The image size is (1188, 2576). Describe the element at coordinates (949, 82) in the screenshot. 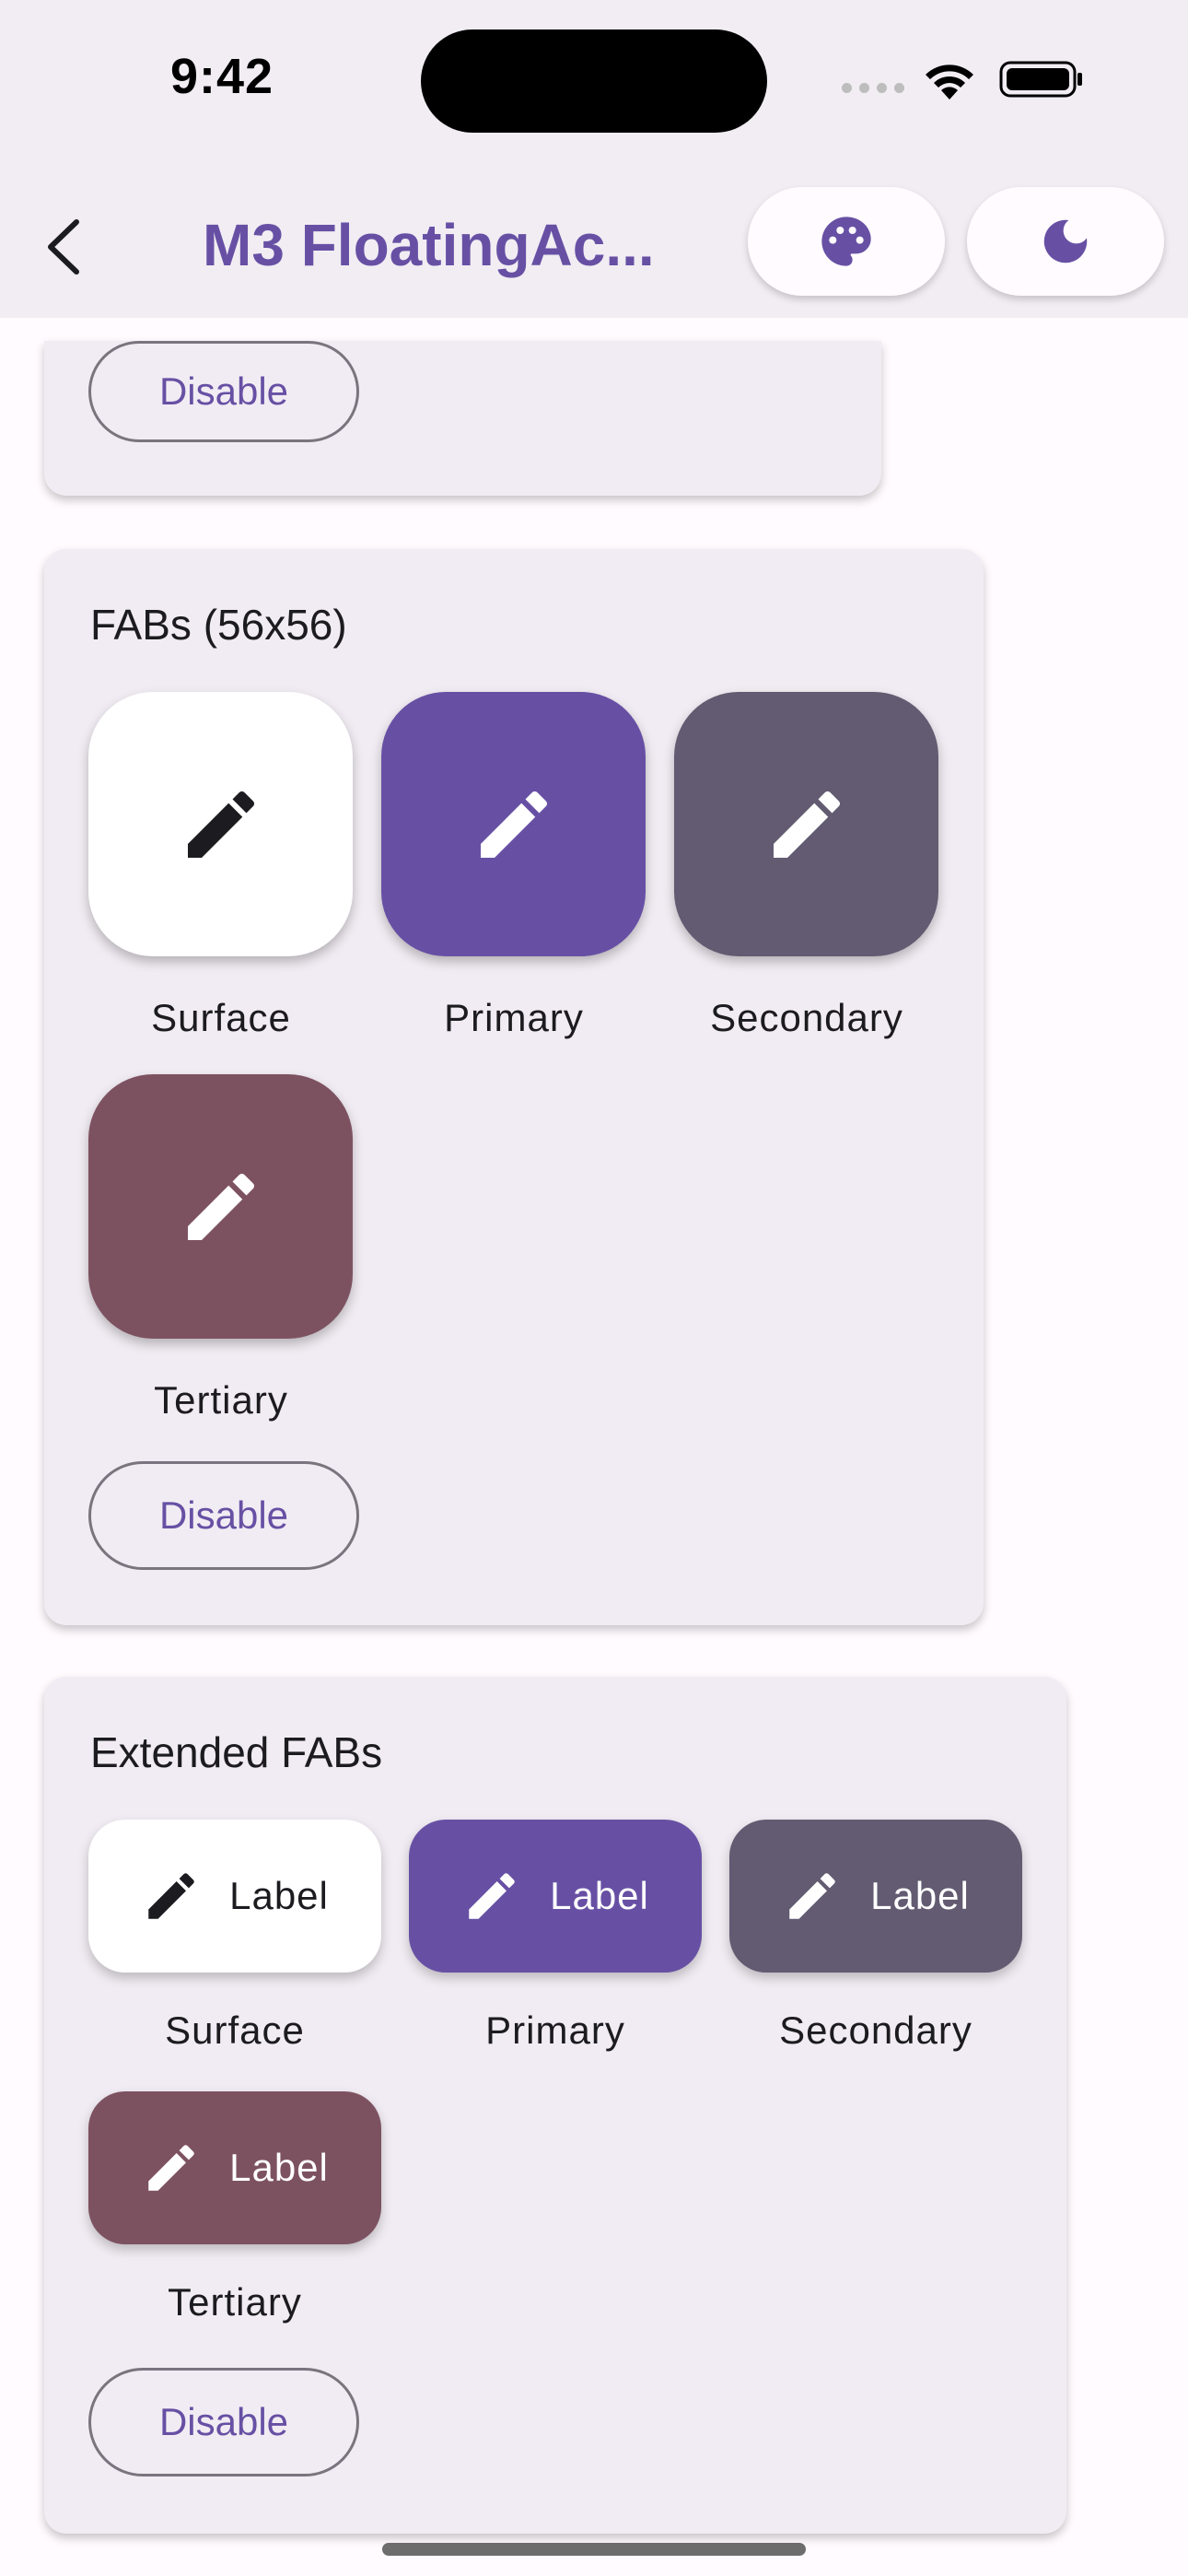

I see `wifi-icon` at that location.